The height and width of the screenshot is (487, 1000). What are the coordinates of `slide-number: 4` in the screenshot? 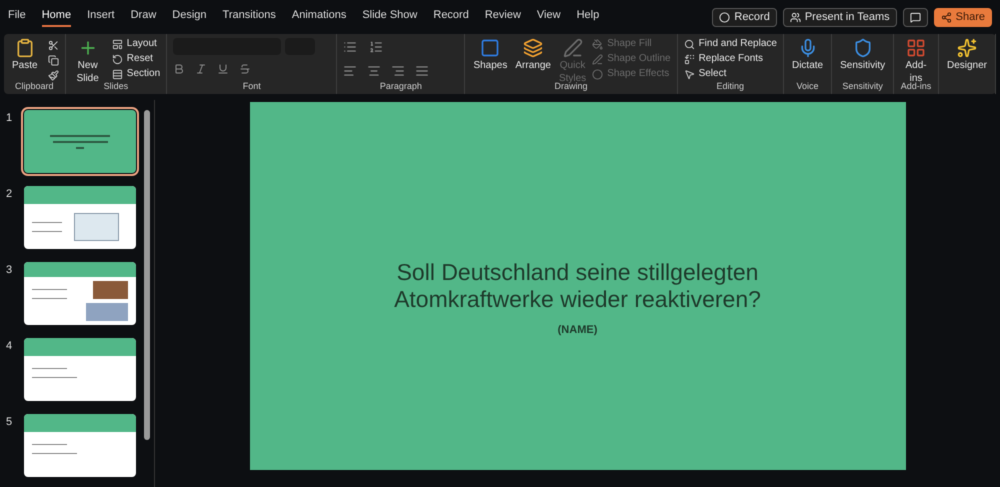 It's located at (10, 346).